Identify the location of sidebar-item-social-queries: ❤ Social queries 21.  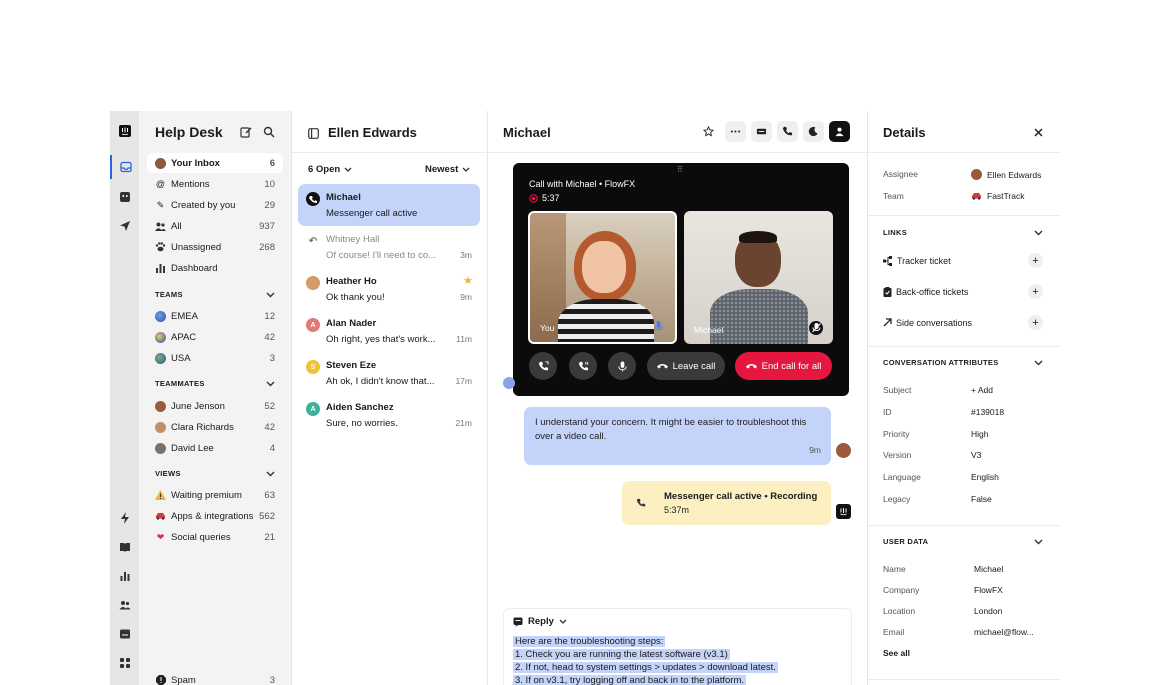
(215, 537).